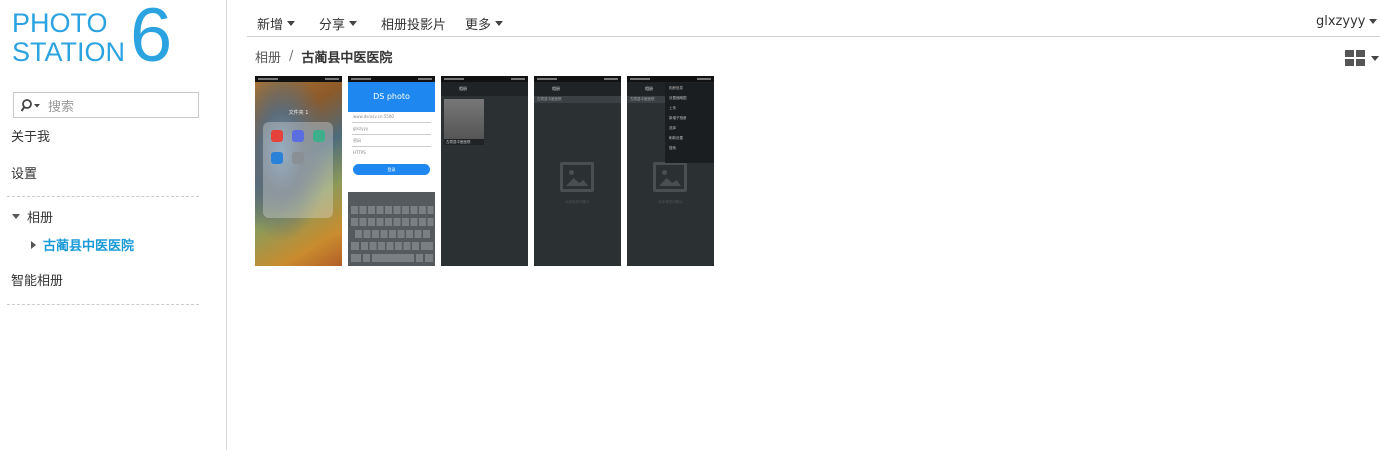 The image size is (1380, 450). What do you see at coordinates (61, 105) in the screenshot?
I see `search-input: 搜索` at bounding box center [61, 105].